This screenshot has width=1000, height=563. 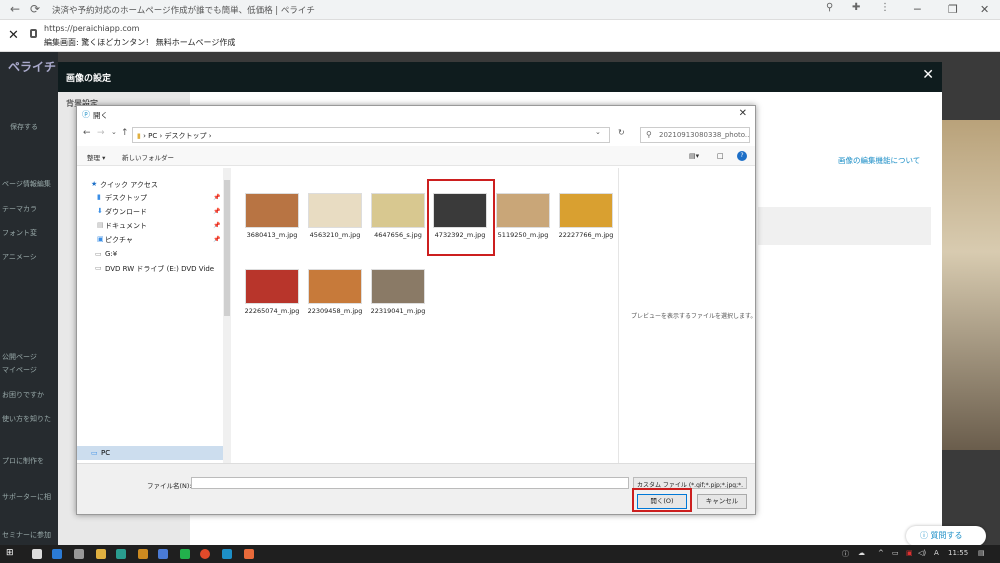 What do you see at coordinates (186, 136) in the screenshot?
I see `breadcrumb-desktop: デスクトップ` at bounding box center [186, 136].